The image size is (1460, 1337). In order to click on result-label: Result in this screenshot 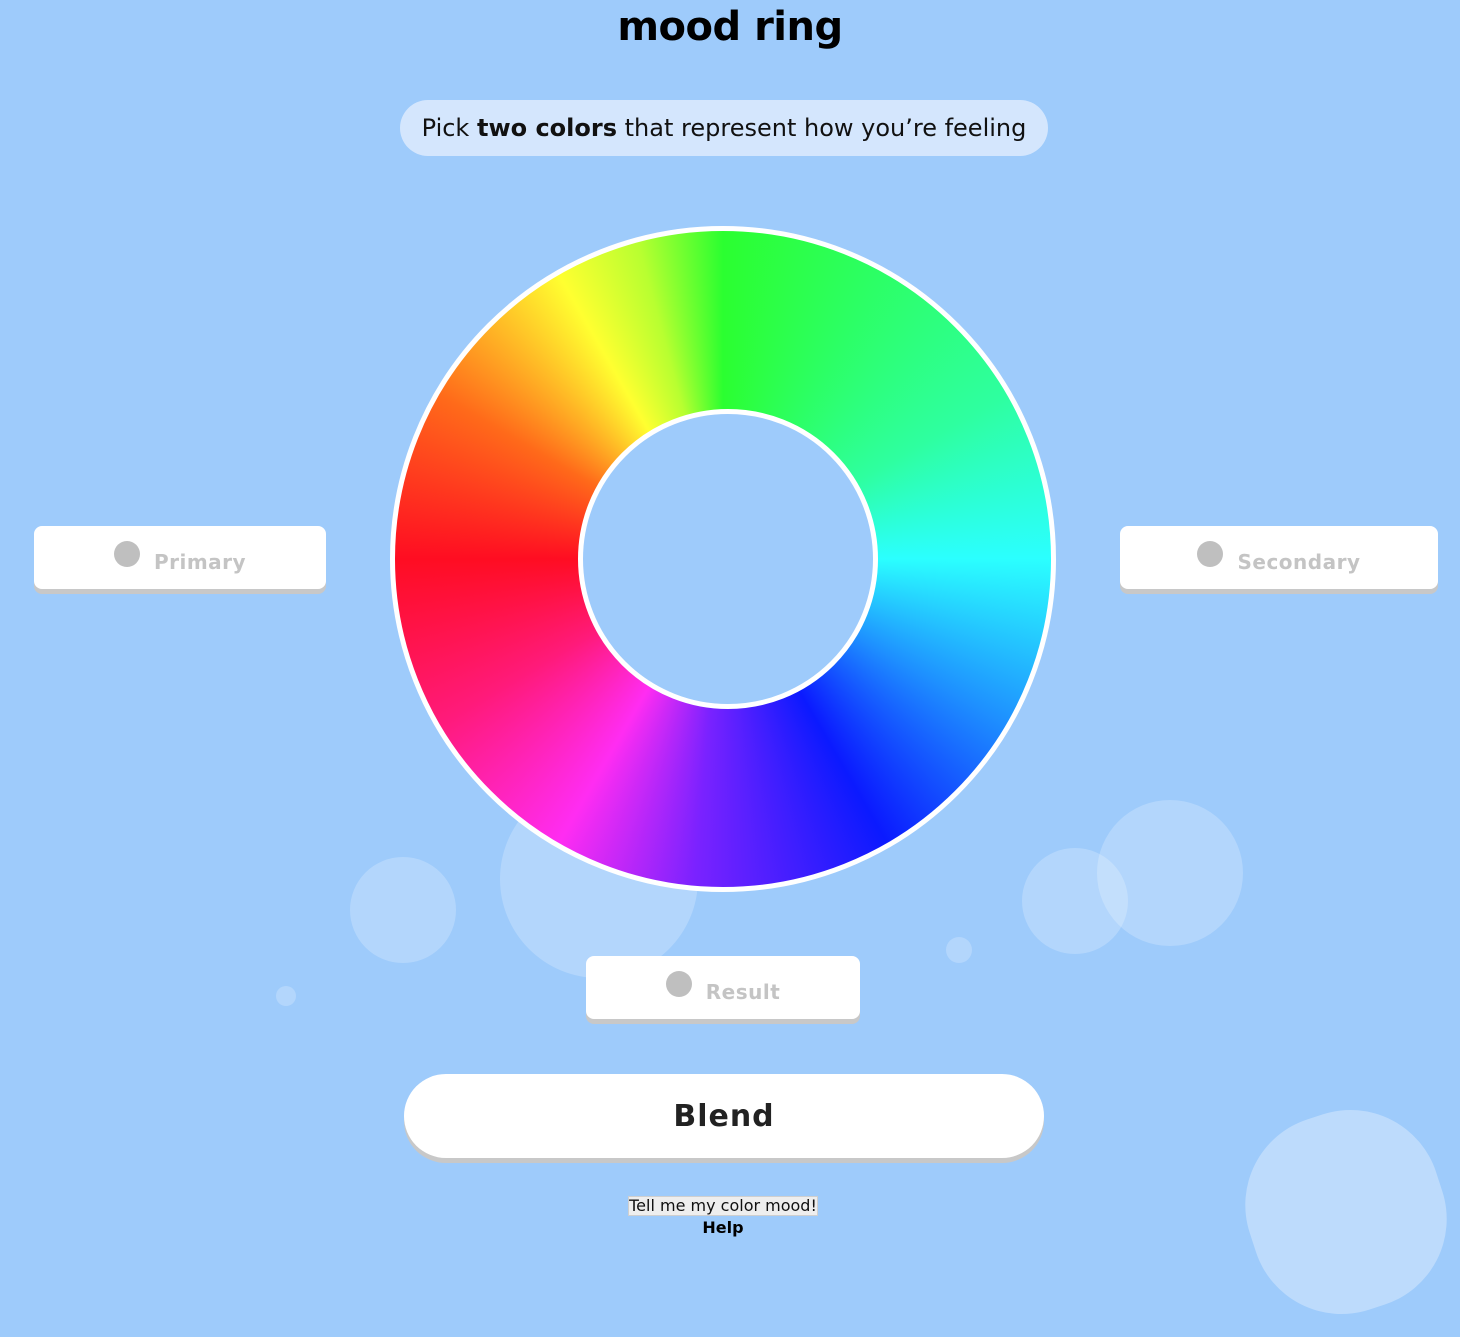, I will do `click(743, 991)`.